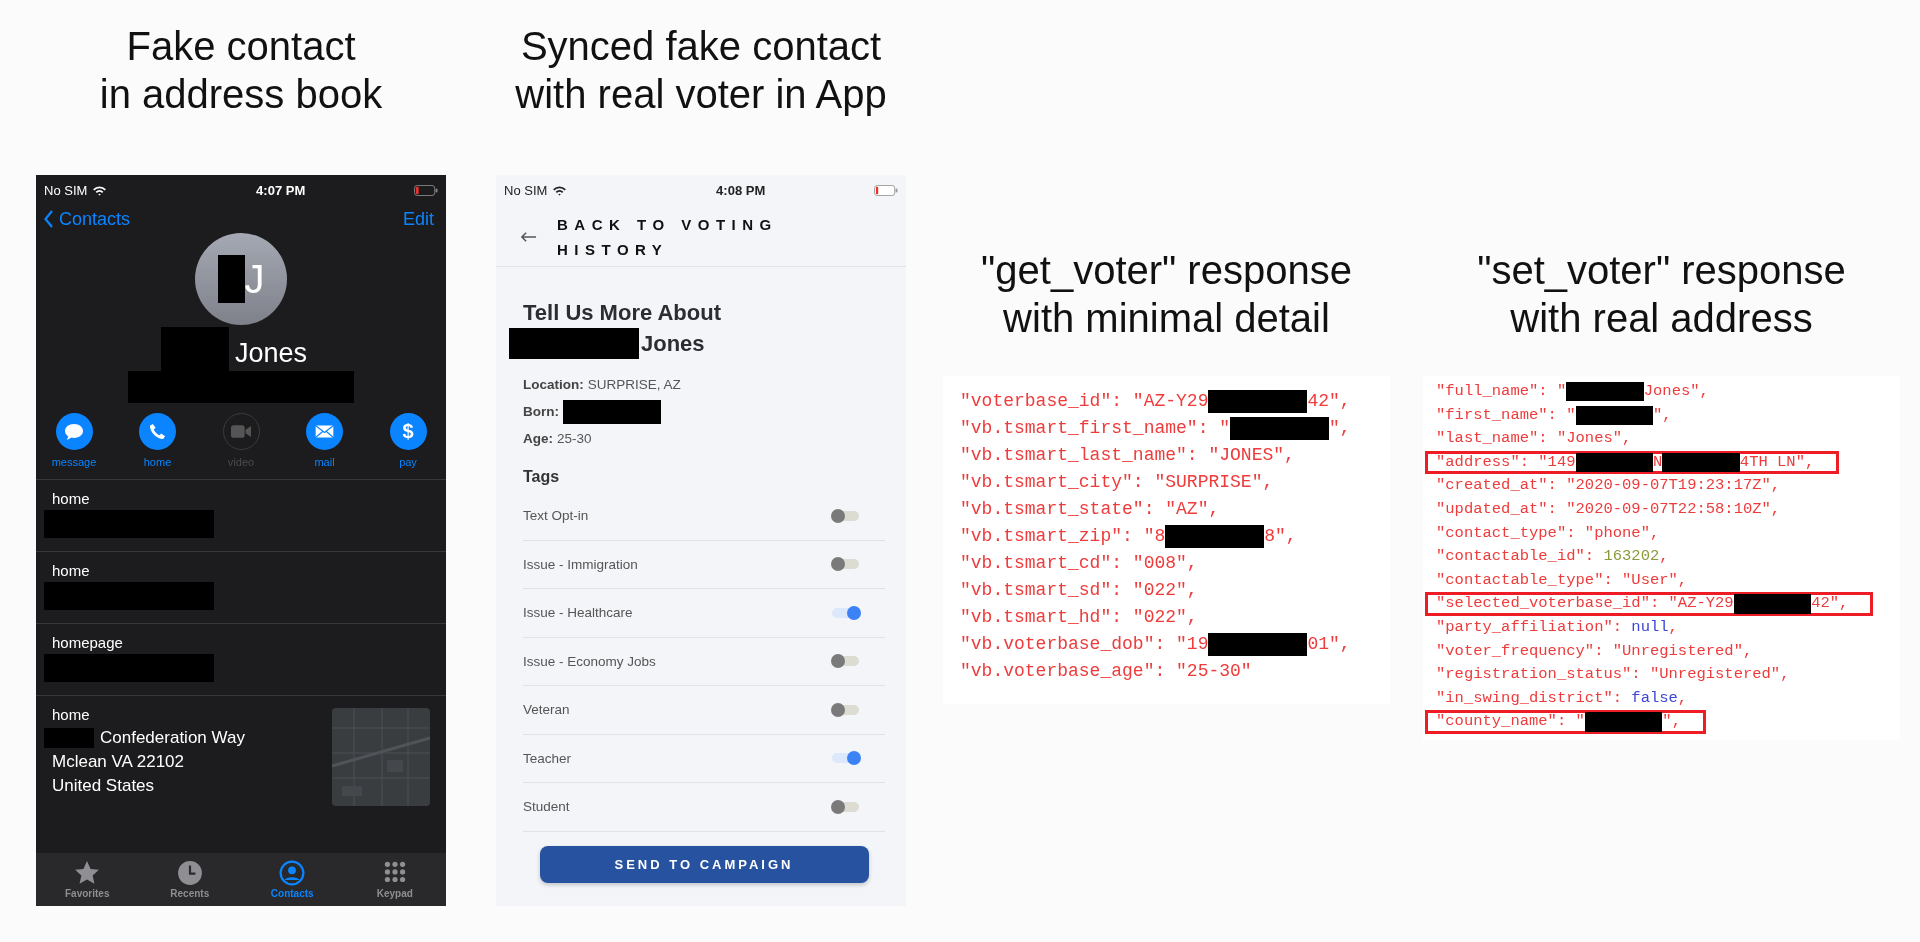  Describe the element at coordinates (103, 786) in the screenshot. I see `field-value: United States` at that location.